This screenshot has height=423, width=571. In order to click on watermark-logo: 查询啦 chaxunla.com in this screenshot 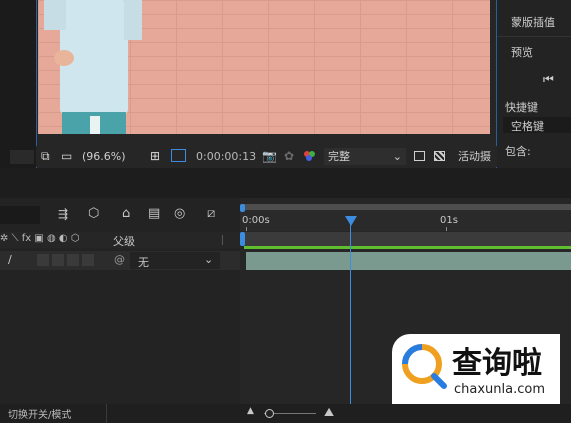, I will do `click(476, 369)`.